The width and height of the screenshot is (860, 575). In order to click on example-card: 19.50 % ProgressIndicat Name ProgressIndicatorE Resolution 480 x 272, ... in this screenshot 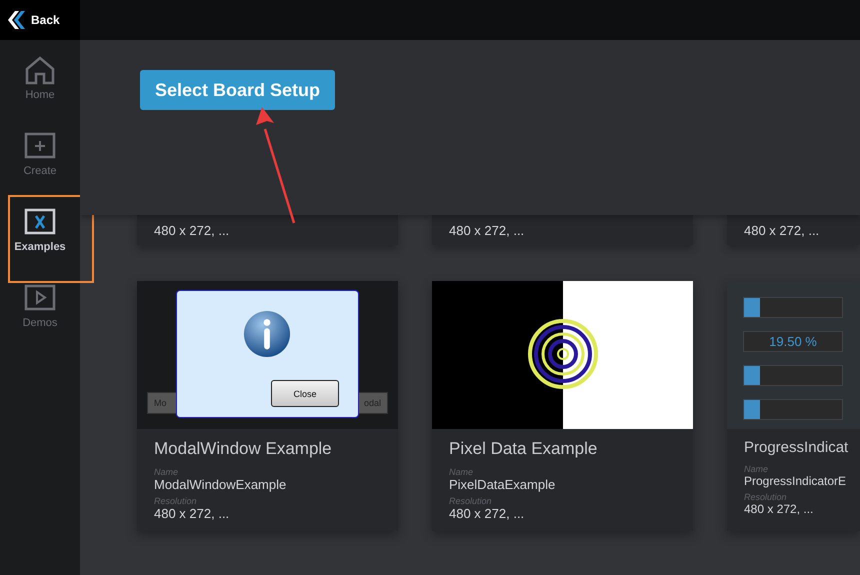, I will do `click(793, 406)`.